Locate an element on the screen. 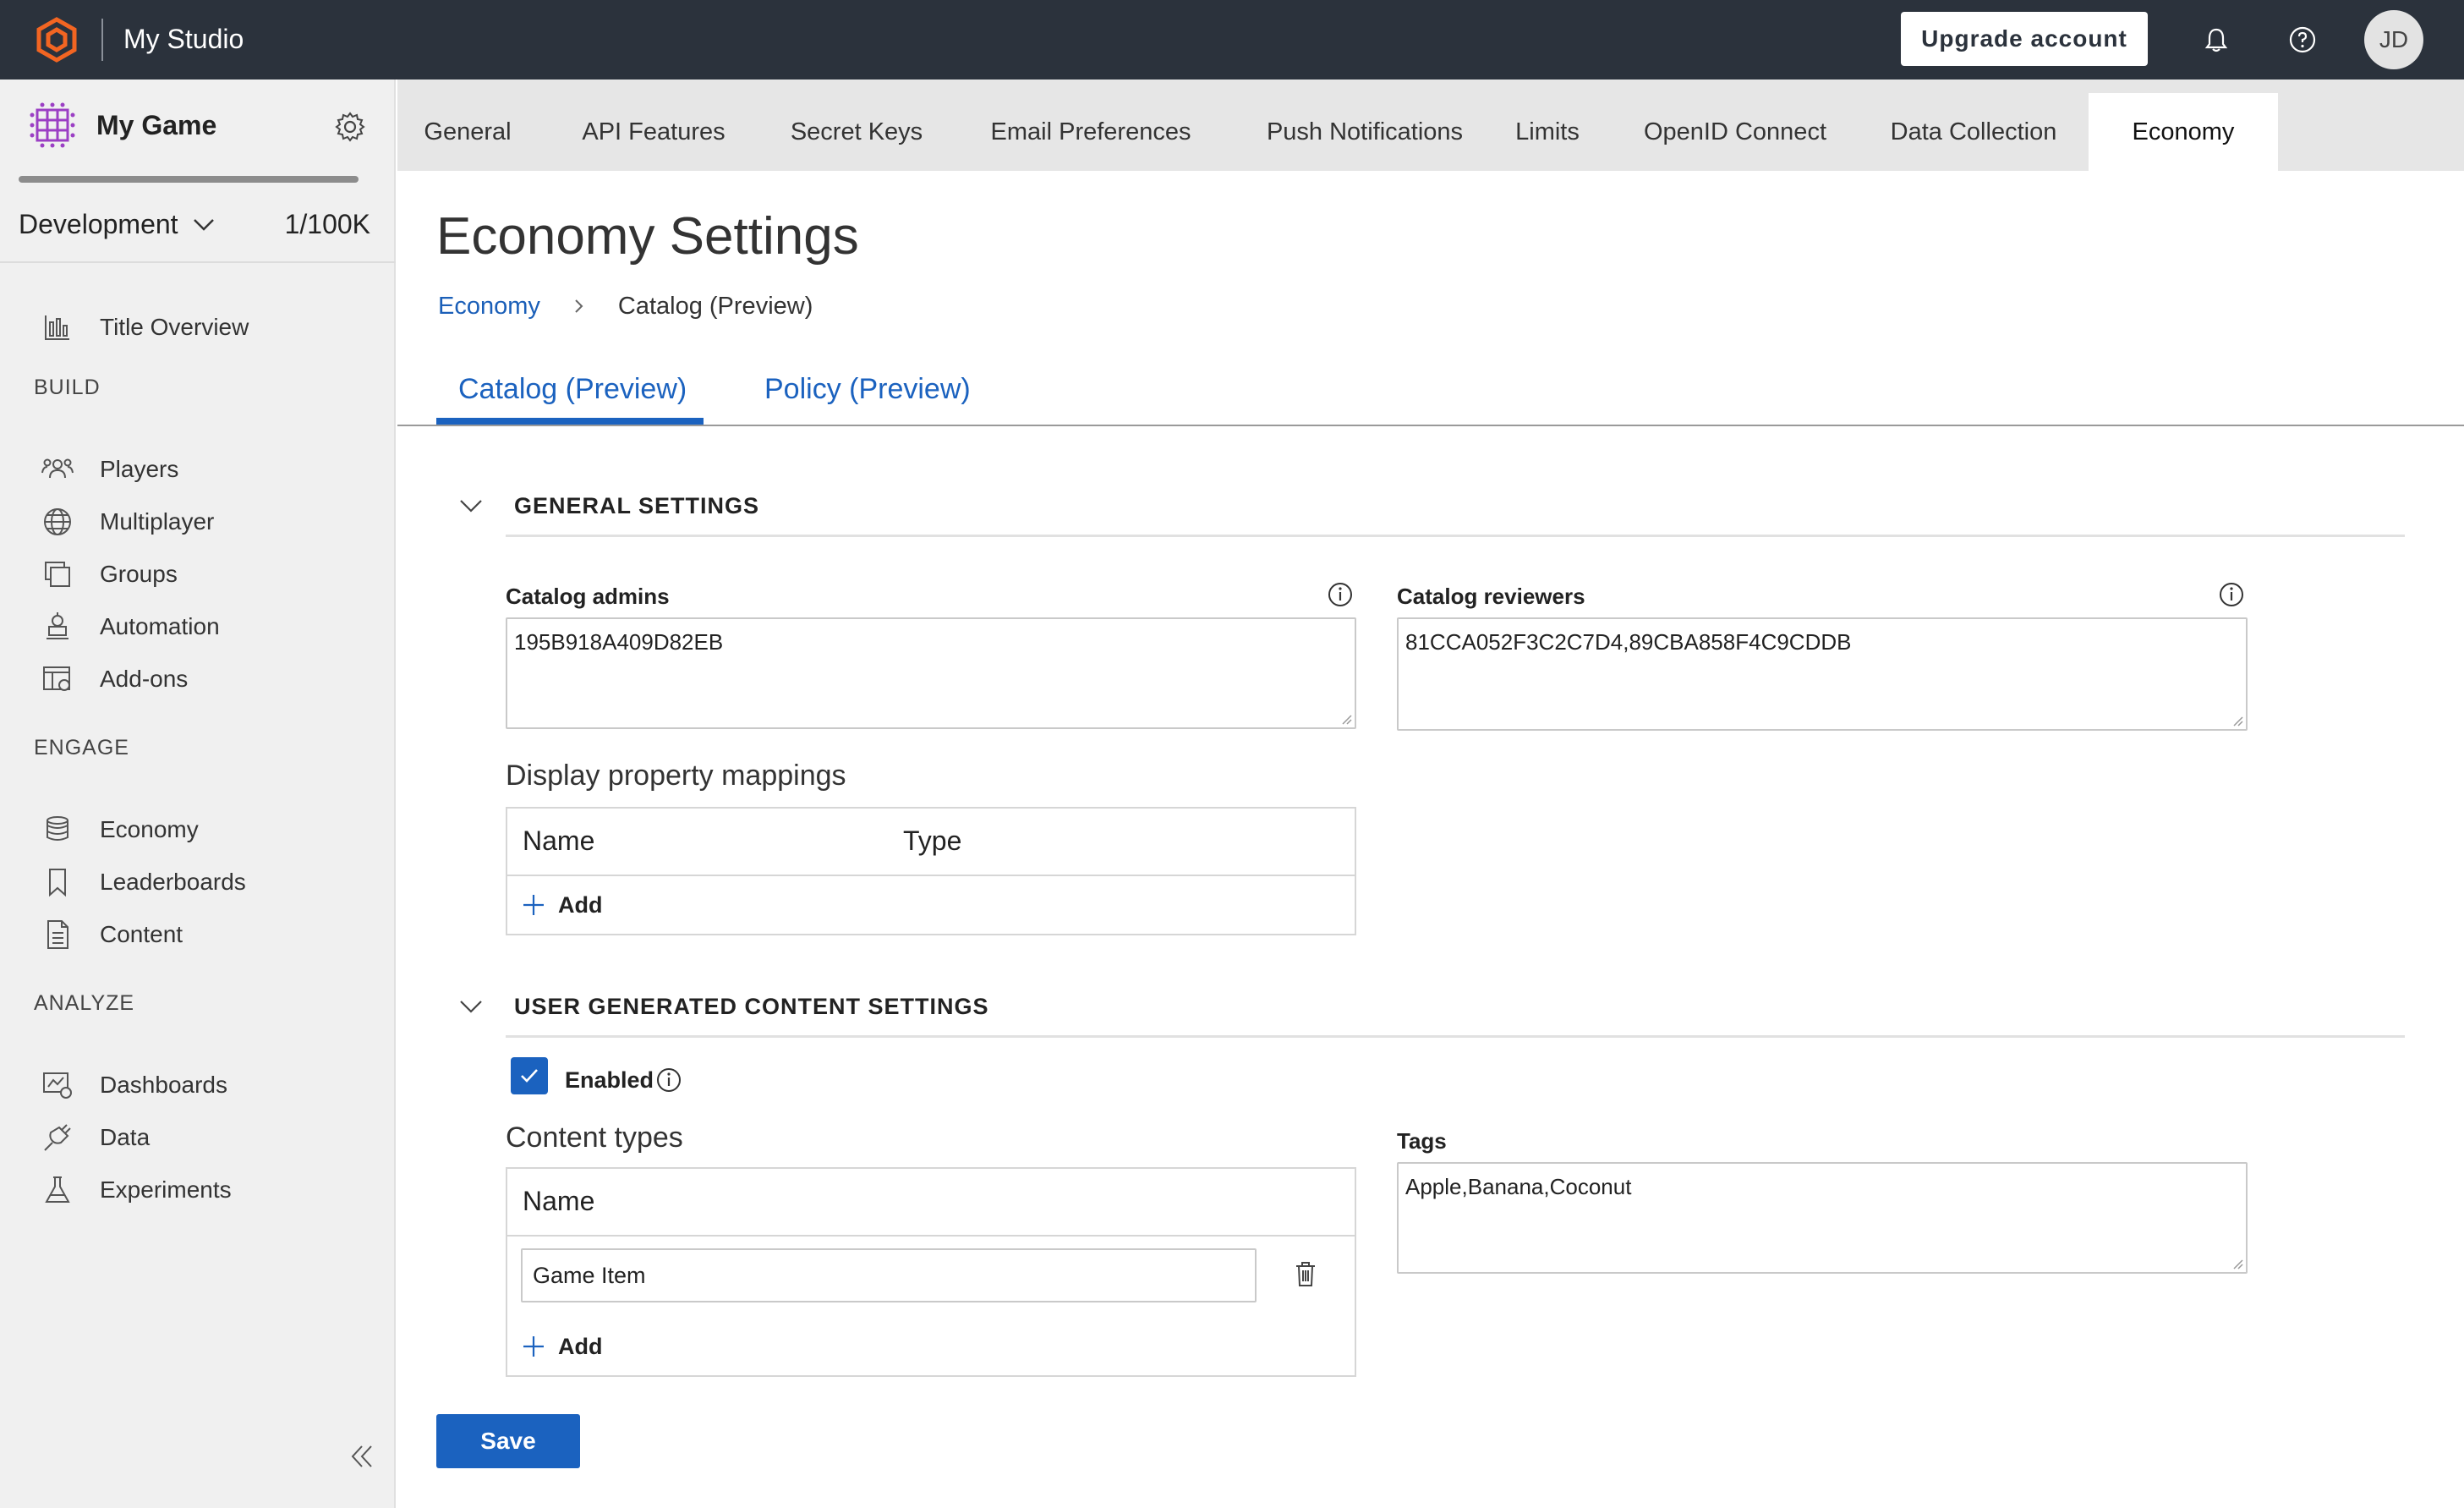  sidebar-item-data: Data is located at coordinates (95, 1137).